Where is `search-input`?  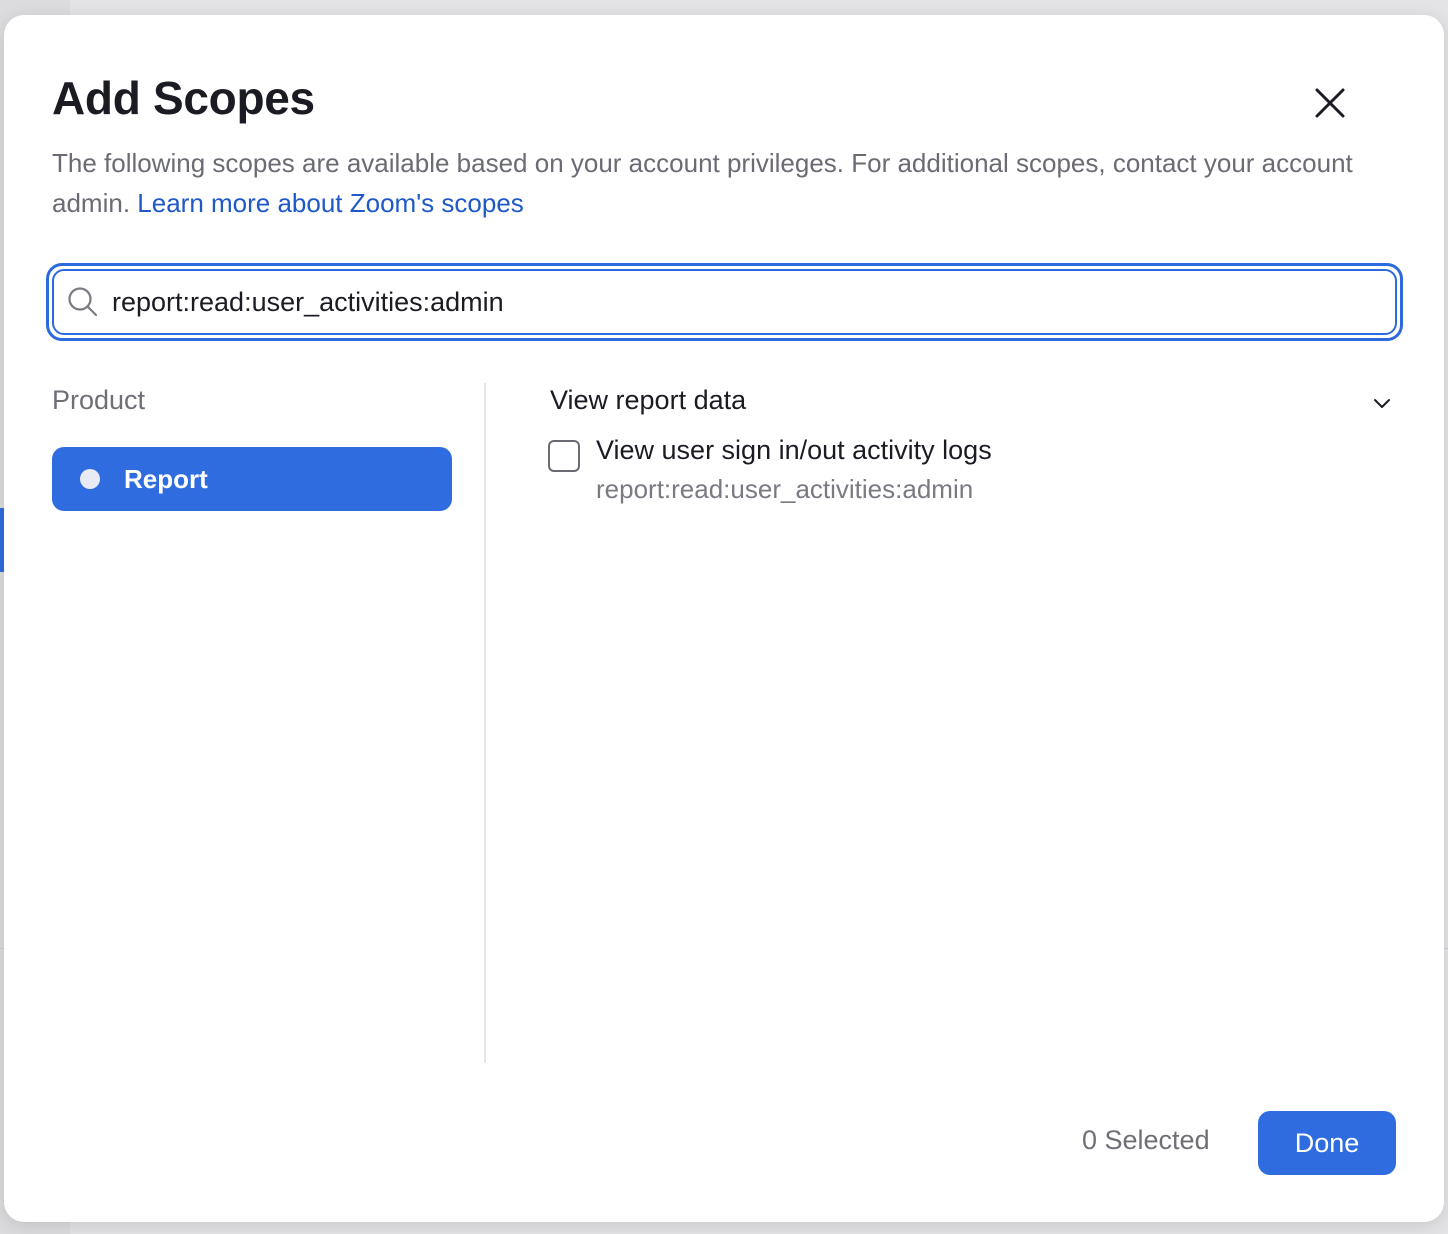
search-input is located at coordinates (753, 302).